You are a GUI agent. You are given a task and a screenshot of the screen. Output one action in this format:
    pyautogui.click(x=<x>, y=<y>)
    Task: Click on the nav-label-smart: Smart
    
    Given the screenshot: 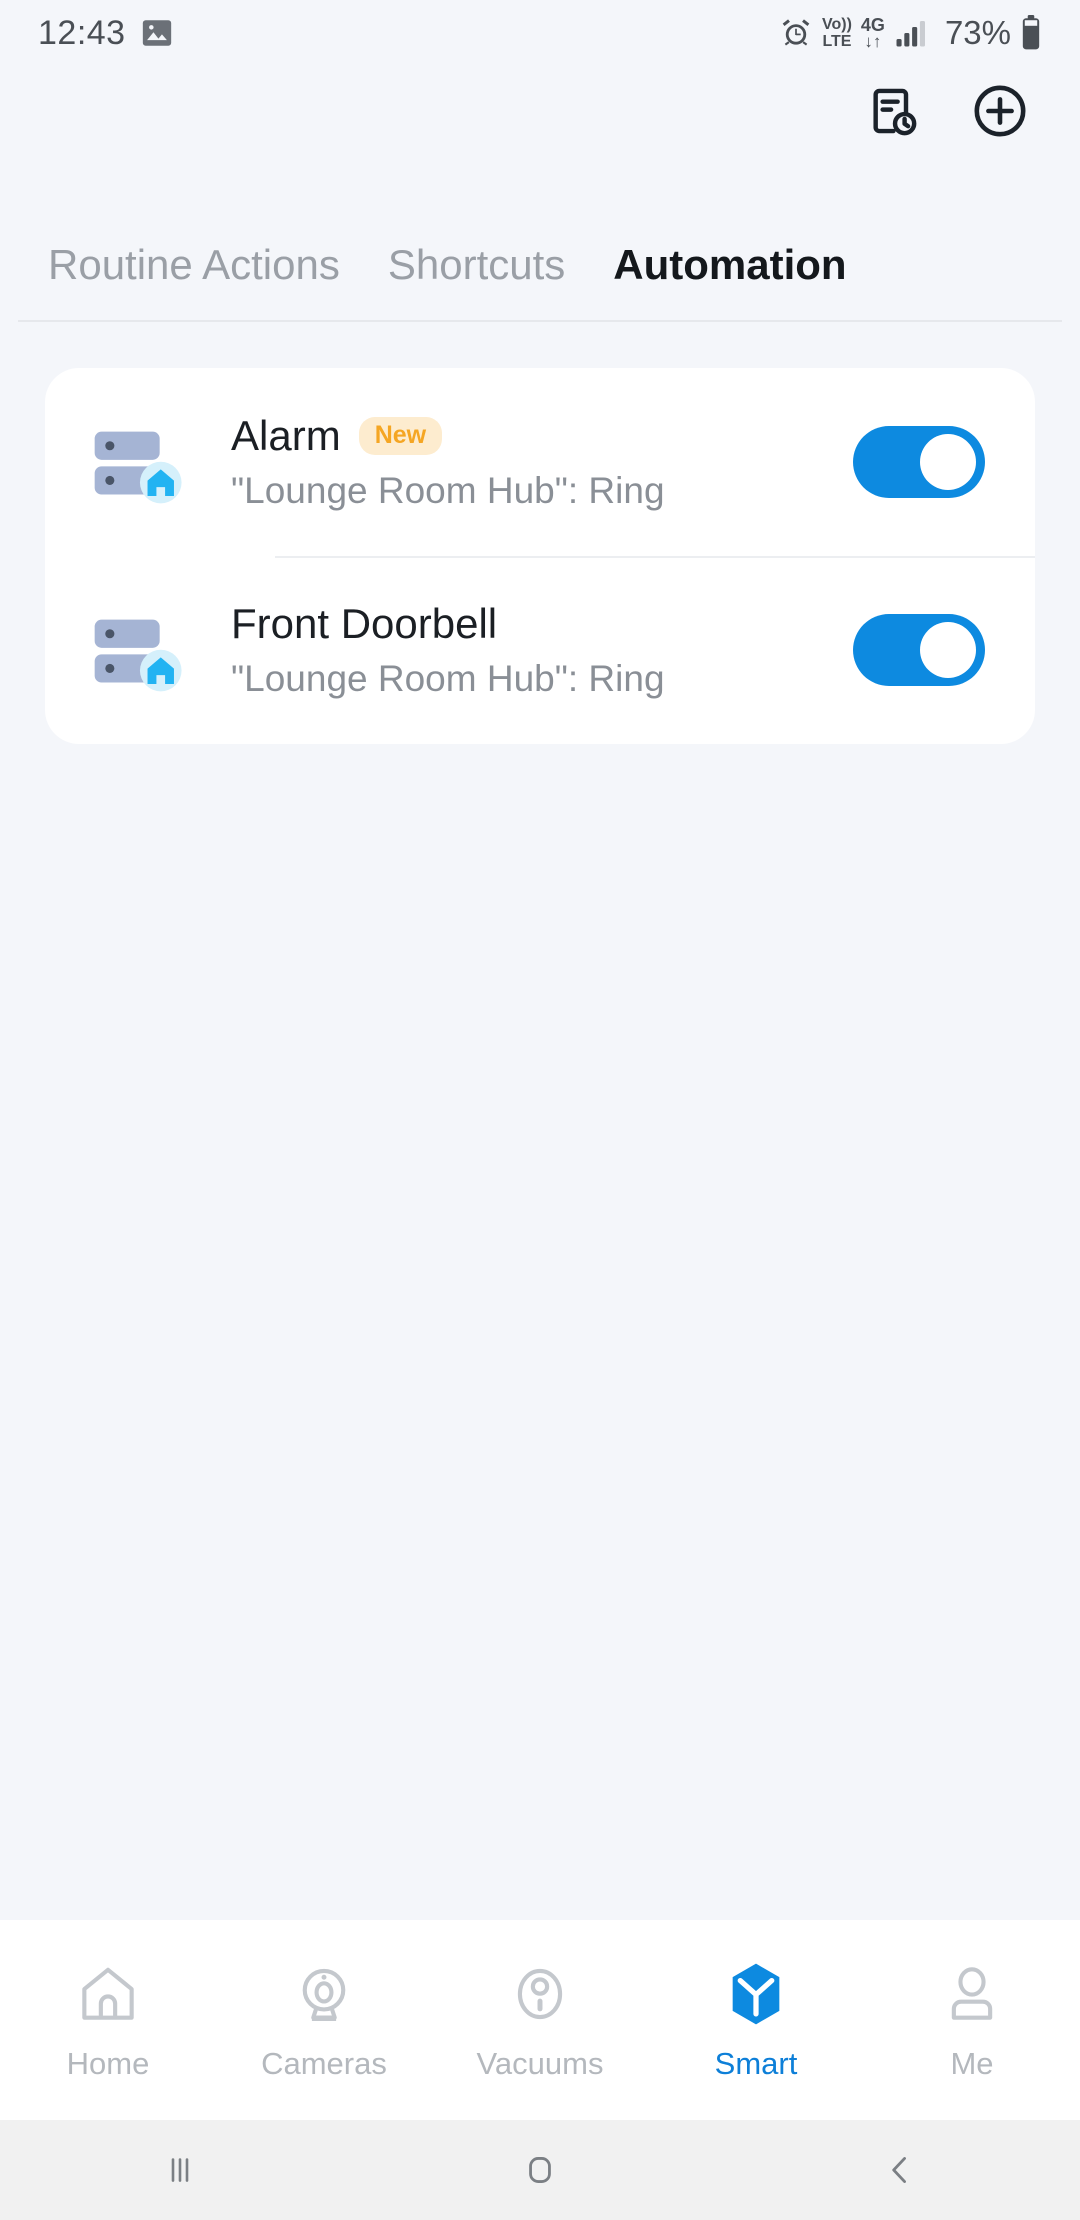 What is the action you would take?
    pyautogui.click(x=756, y=2063)
    